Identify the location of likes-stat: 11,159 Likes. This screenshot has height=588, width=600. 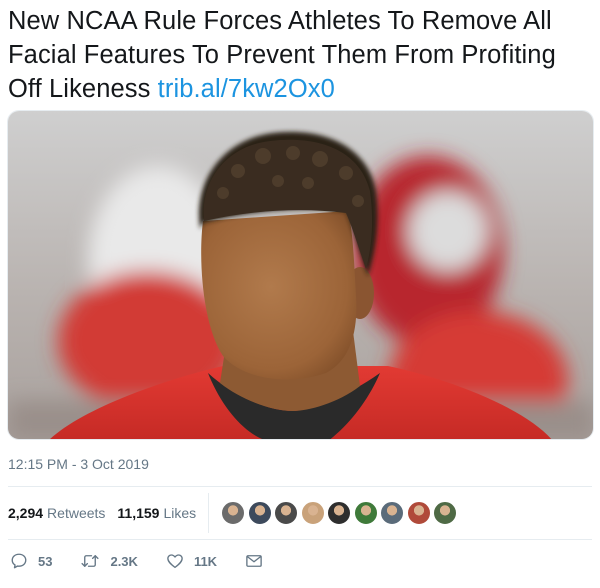
(156, 513).